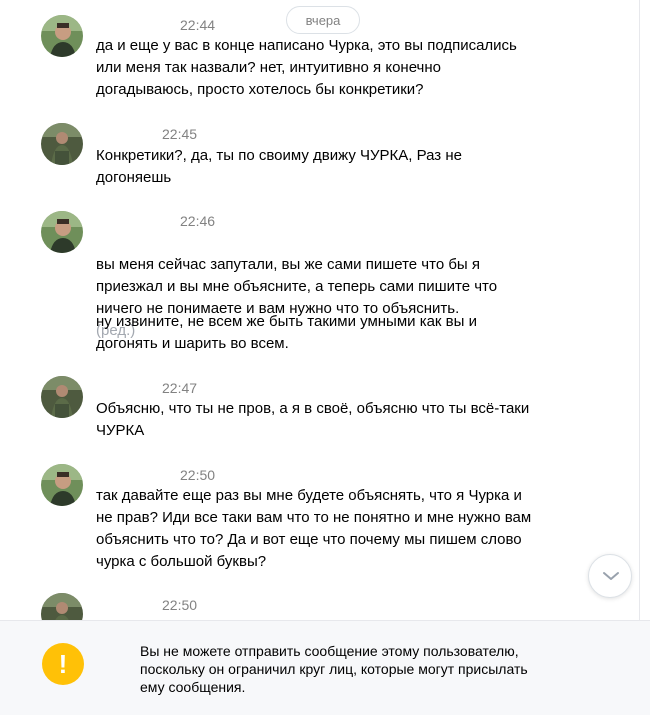 This screenshot has width=650, height=715. Describe the element at coordinates (639, 357) in the screenshot. I see `scrollbar-track` at that location.